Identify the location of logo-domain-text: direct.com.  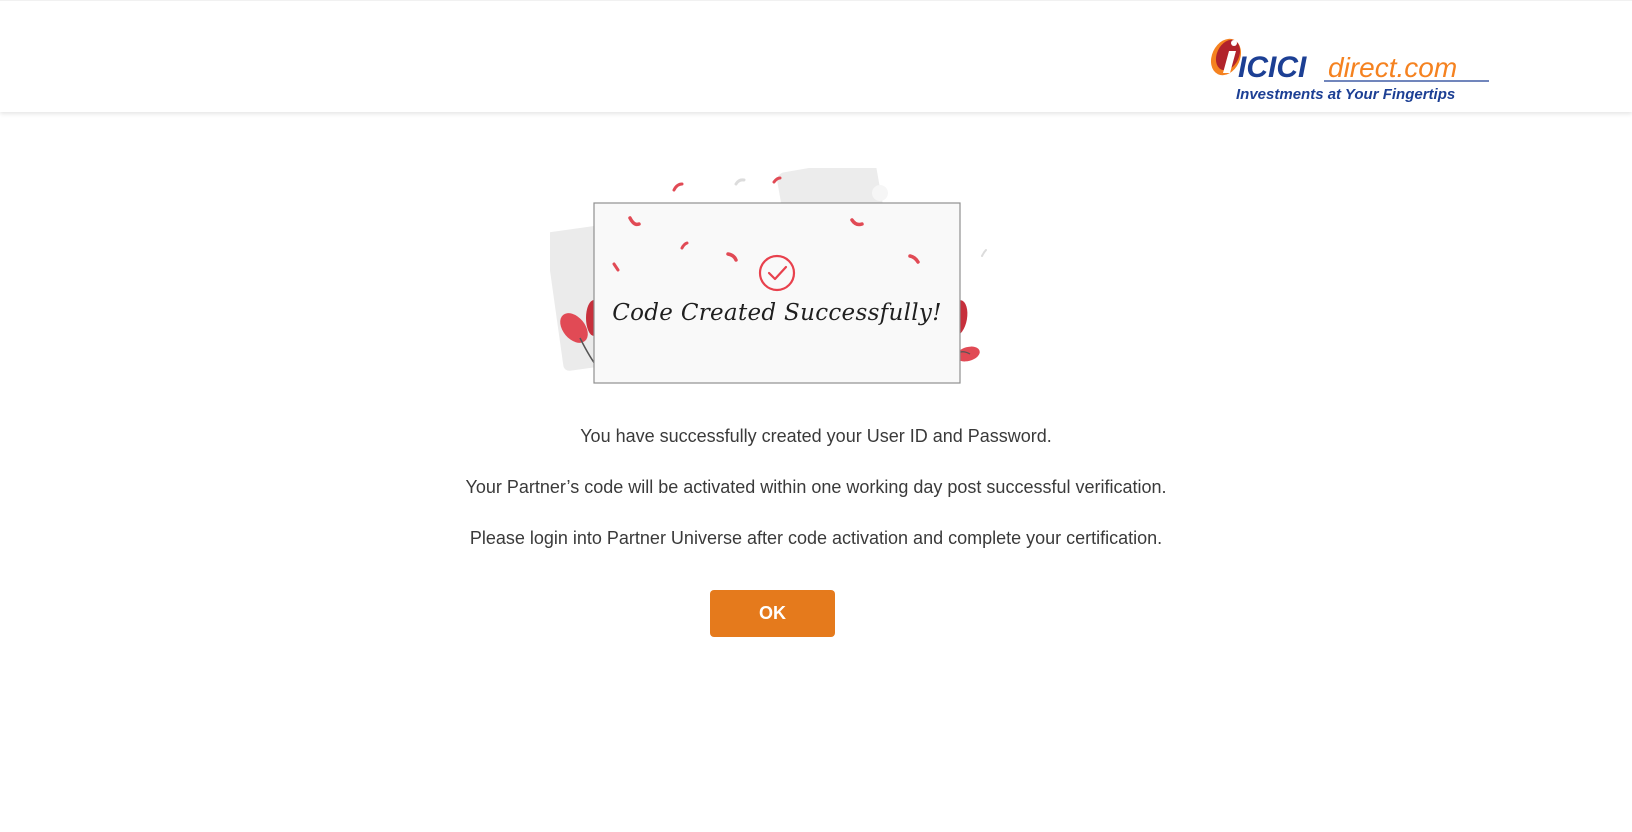
(1392, 67).